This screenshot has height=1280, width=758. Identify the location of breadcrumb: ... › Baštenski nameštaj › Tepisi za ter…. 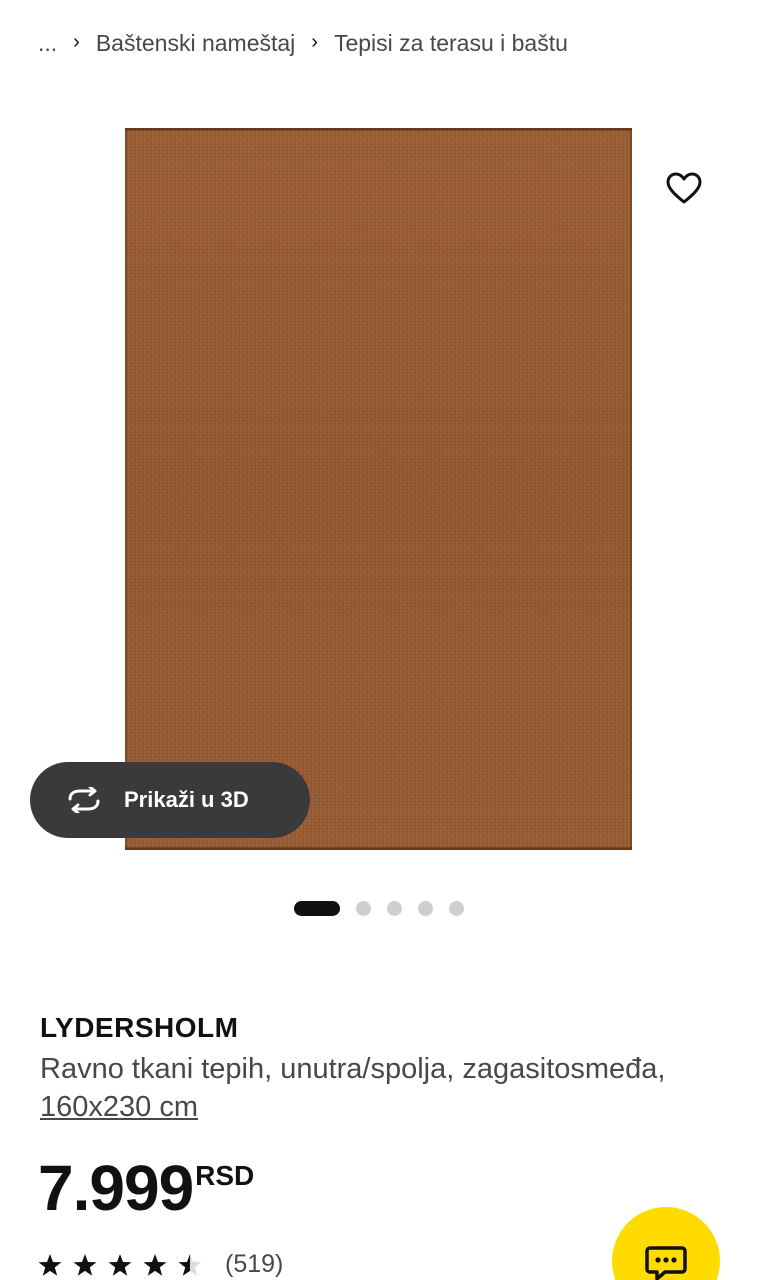
(388, 43).